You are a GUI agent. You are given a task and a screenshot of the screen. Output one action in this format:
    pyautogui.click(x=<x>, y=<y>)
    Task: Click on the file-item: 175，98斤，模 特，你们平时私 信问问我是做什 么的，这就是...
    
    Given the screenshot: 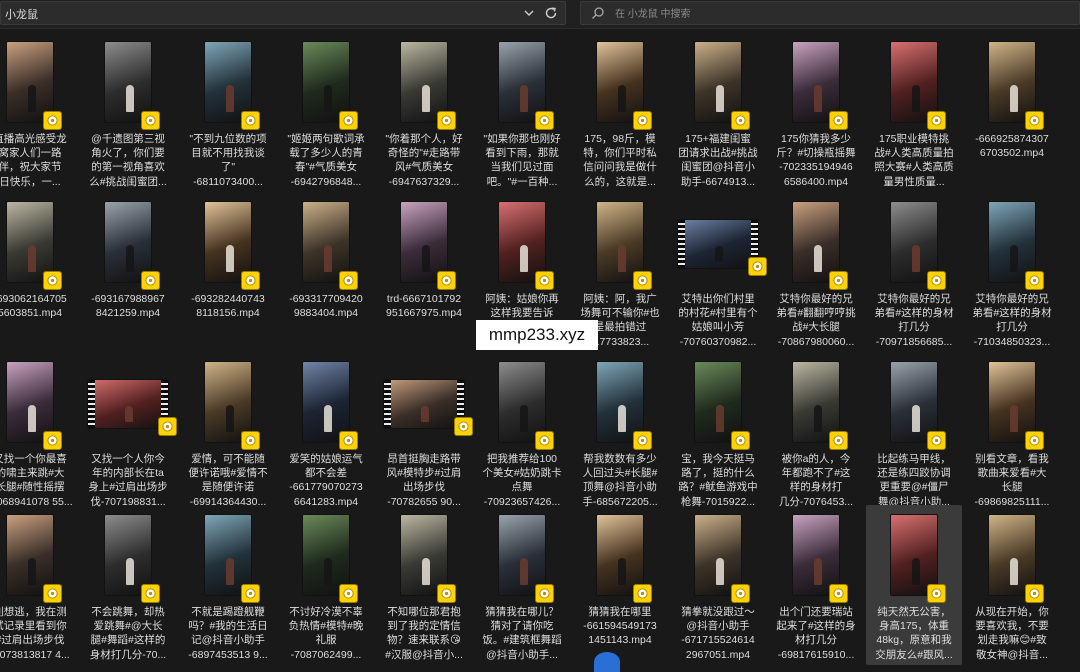 What is the action you would take?
    pyautogui.click(x=620, y=112)
    